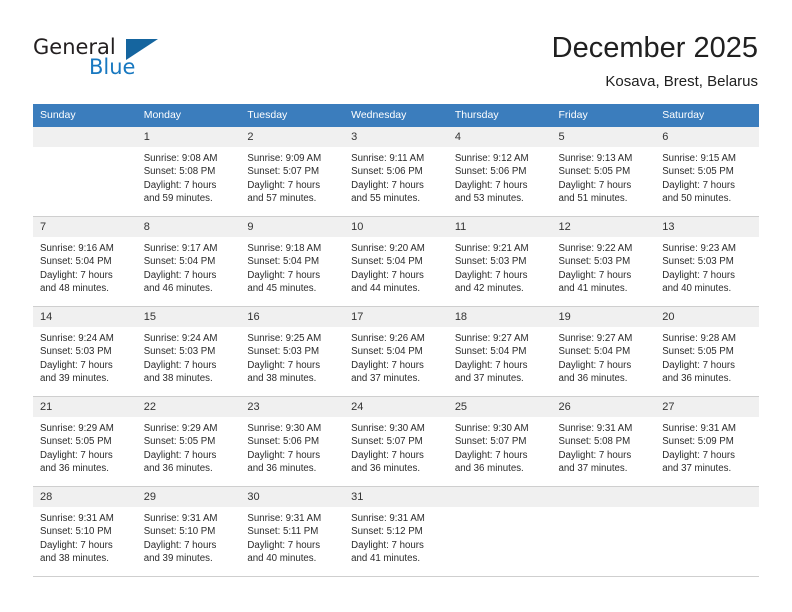  Describe the element at coordinates (178, 289) in the screenshot. I see `day-daylight-2-text: and 46 minutes.` at that location.